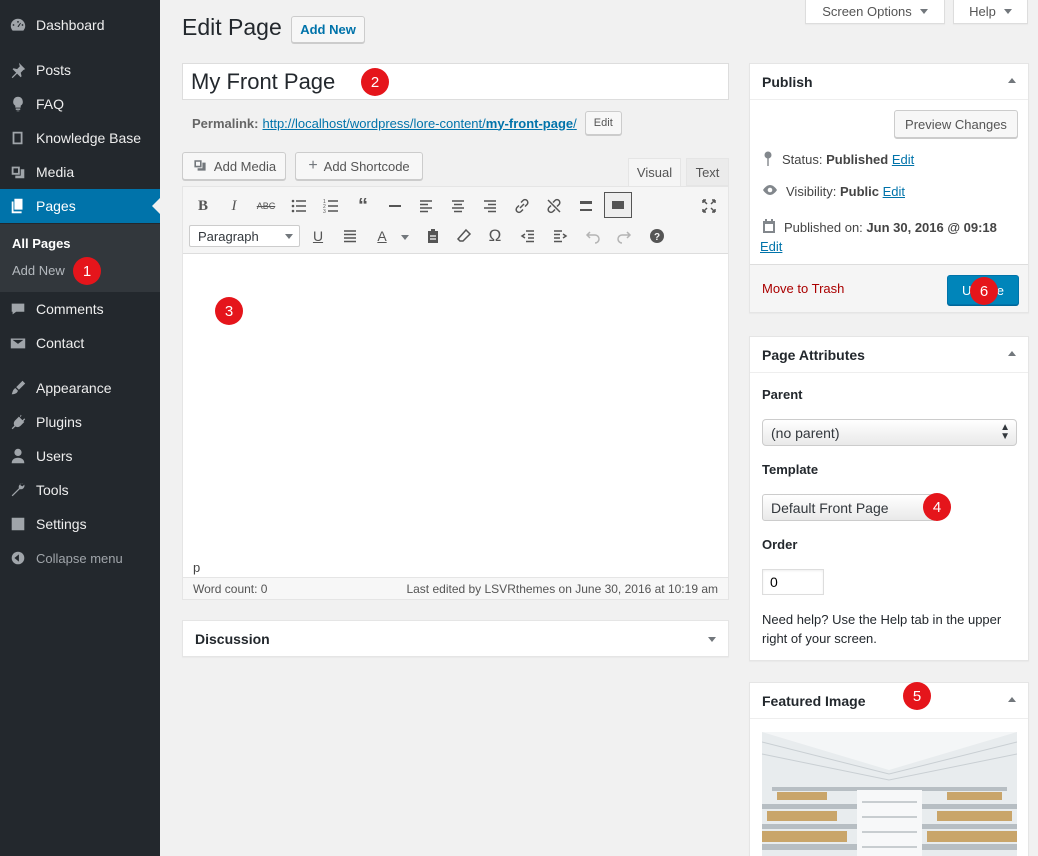 This screenshot has height=856, width=1038. What do you see at coordinates (80, 172) in the screenshot?
I see `menu-item-media: Media` at bounding box center [80, 172].